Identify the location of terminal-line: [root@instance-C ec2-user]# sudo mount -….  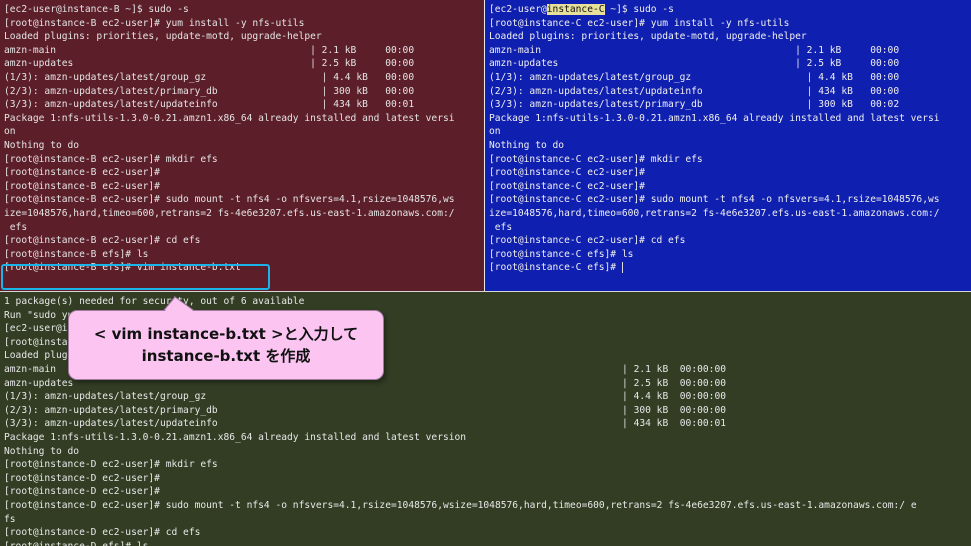
(714, 200).